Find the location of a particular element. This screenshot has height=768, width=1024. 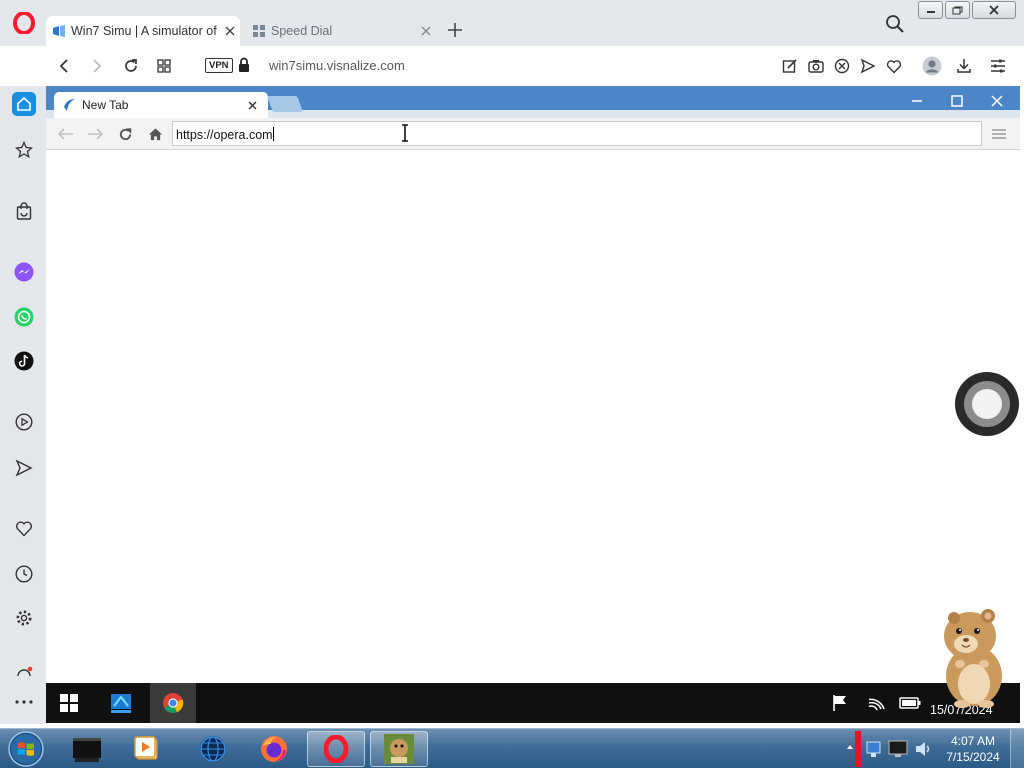

sidebar-whatsapp-button is located at coordinates (24, 317).